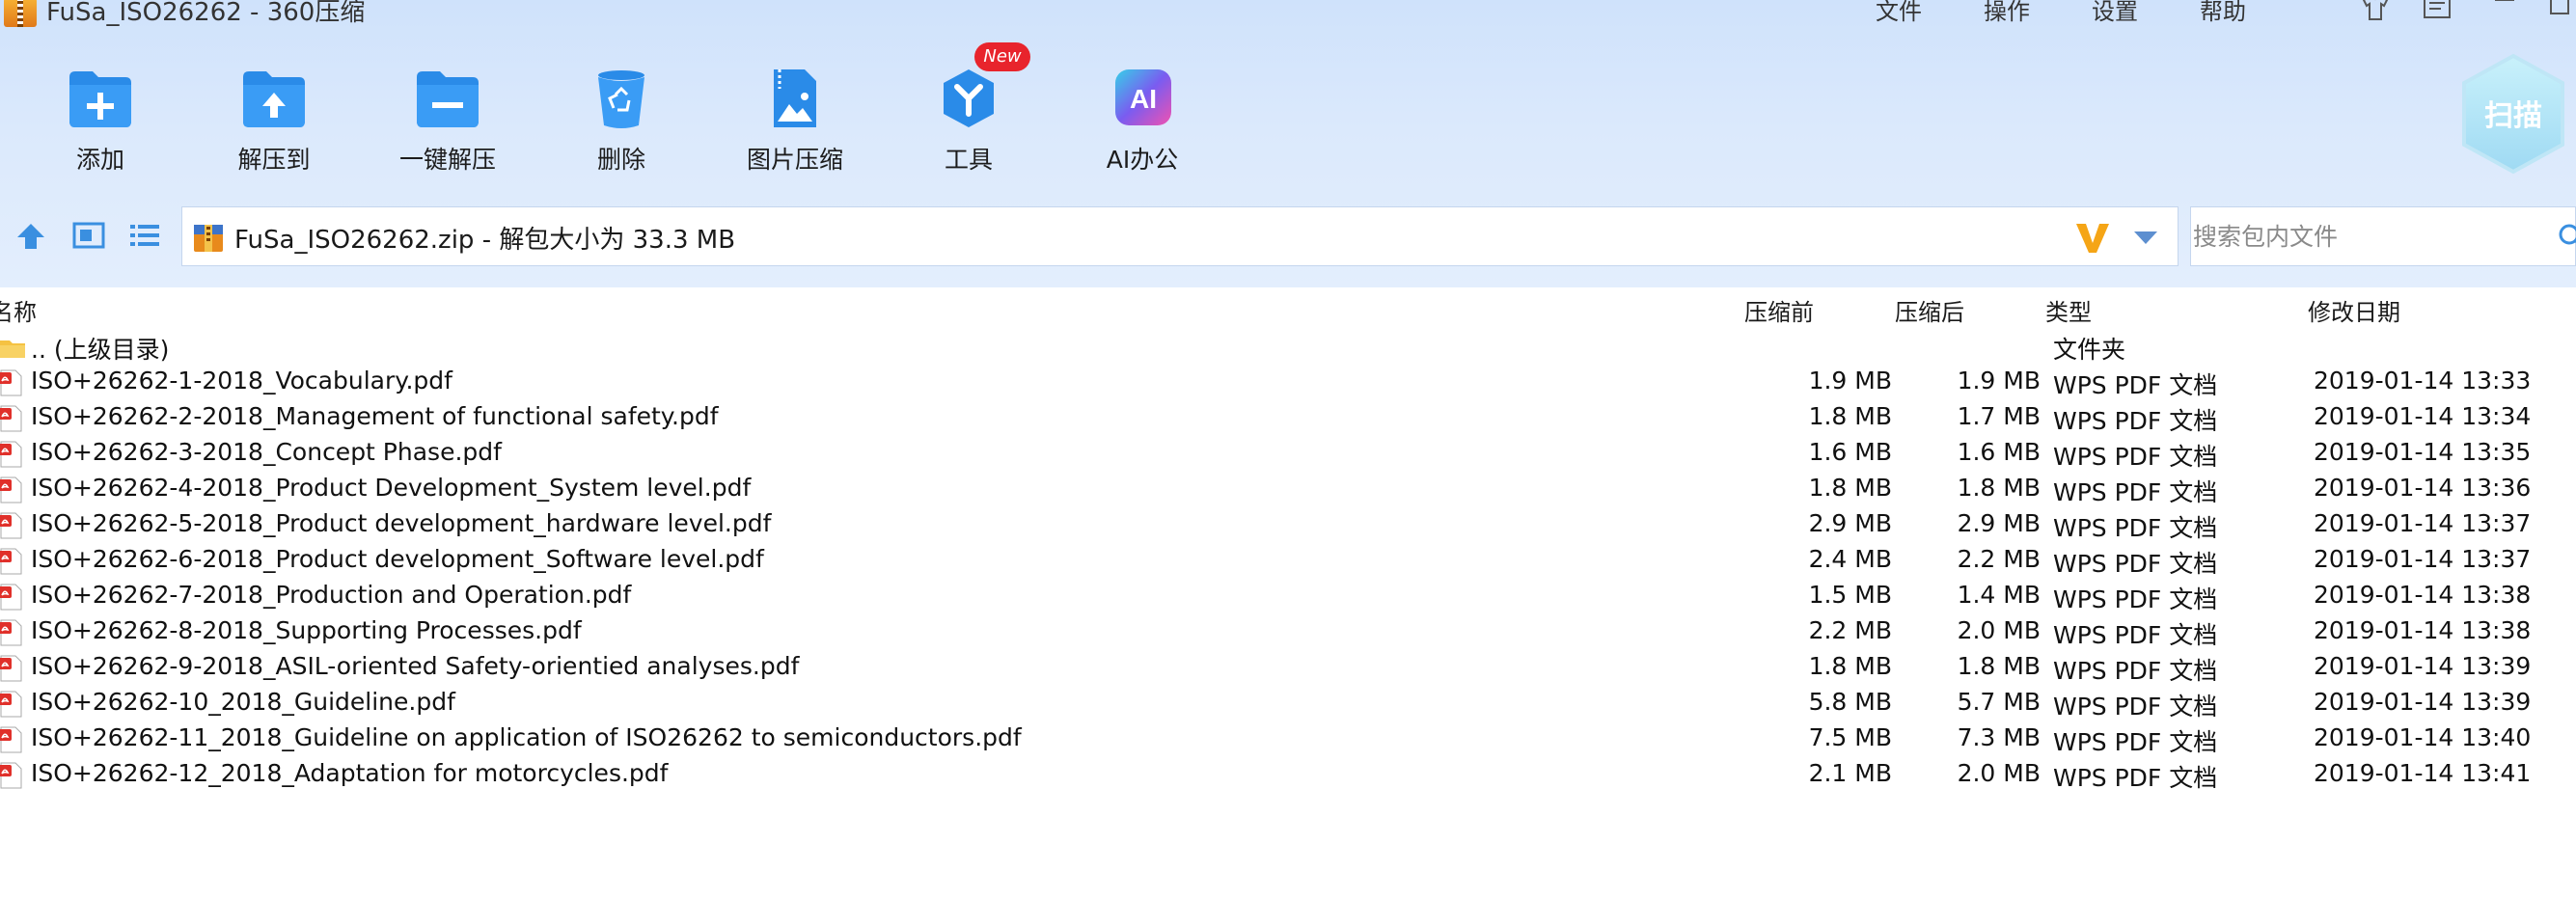 This screenshot has height=898, width=2576. I want to click on maximize-icon, so click(2559, 11).